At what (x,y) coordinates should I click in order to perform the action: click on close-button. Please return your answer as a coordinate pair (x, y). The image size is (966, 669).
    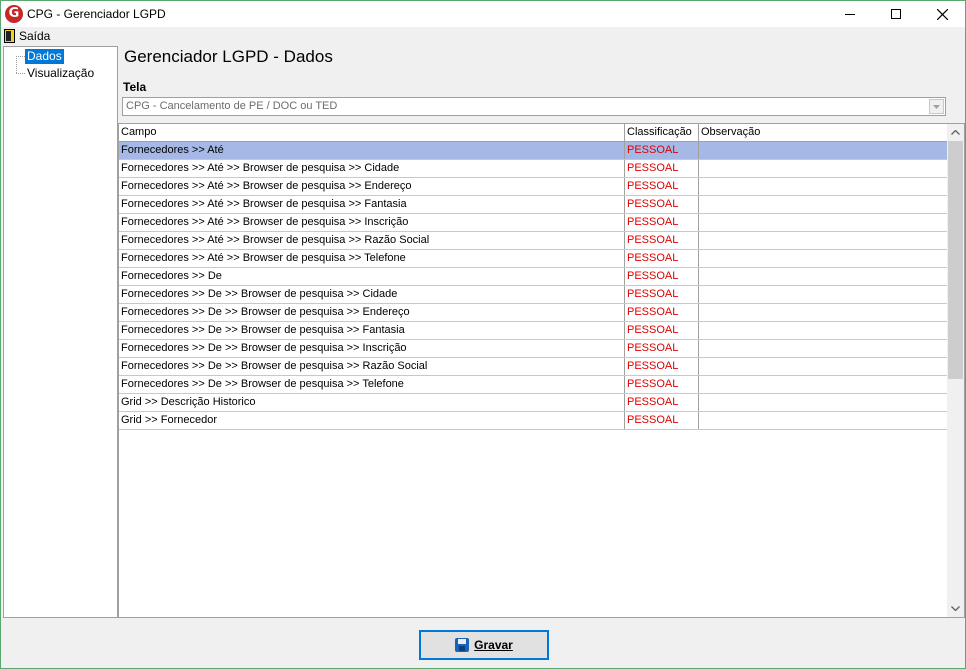
    Looking at the image, I should click on (942, 14).